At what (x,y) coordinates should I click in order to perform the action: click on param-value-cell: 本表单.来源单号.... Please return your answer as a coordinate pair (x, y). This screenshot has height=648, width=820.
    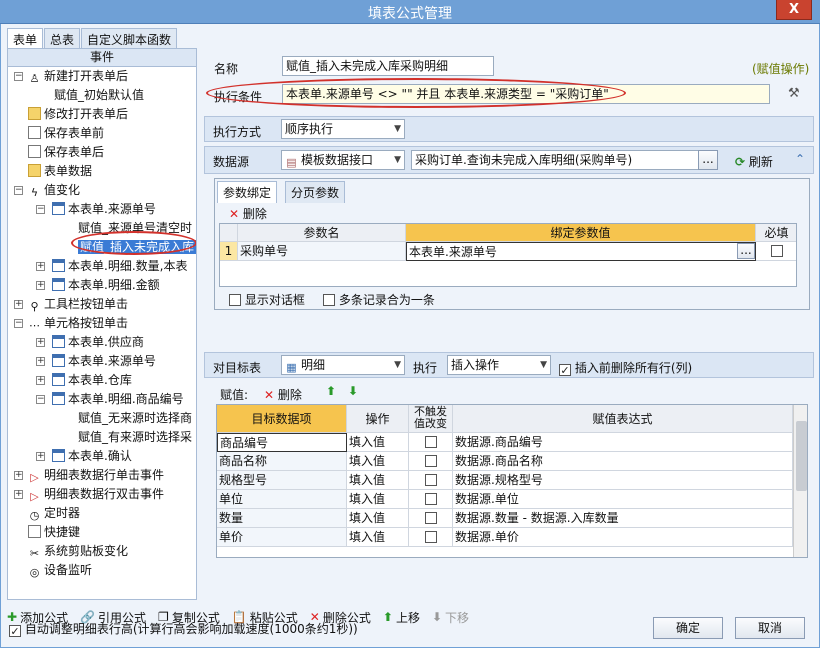
    Looking at the image, I should click on (581, 251).